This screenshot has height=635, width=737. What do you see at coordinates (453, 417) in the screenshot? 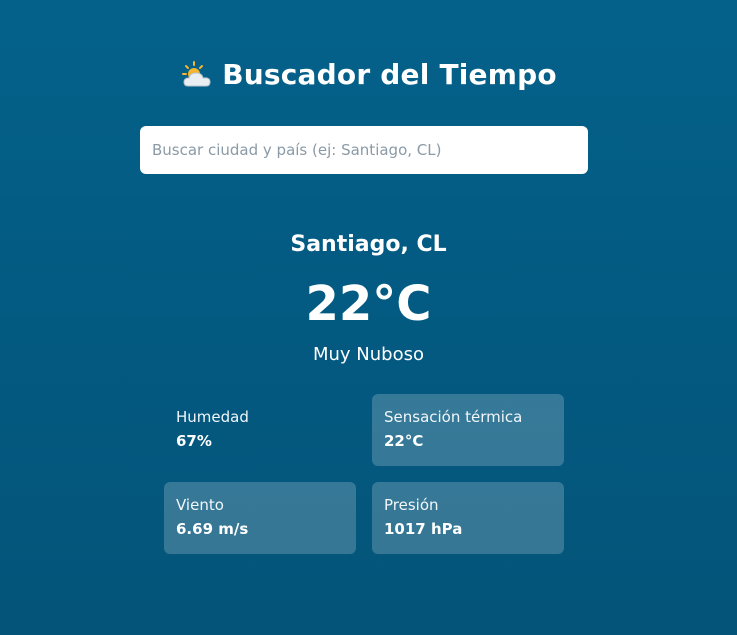
I see `detail-label: Sensación térmica` at bounding box center [453, 417].